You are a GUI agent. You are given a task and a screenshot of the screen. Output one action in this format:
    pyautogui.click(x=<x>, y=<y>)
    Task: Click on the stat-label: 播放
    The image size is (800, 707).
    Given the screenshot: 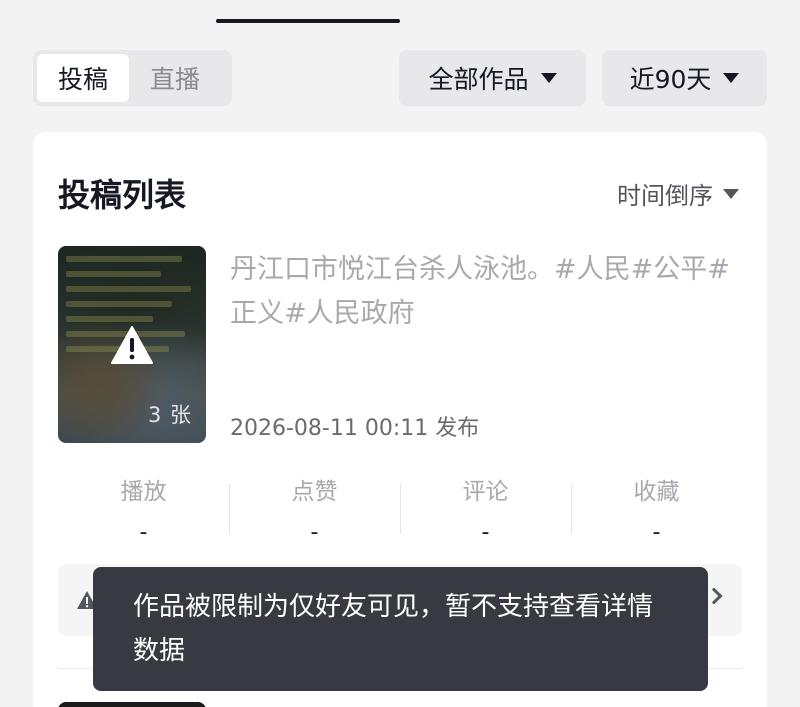 What is the action you would take?
    pyautogui.click(x=143, y=492)
    